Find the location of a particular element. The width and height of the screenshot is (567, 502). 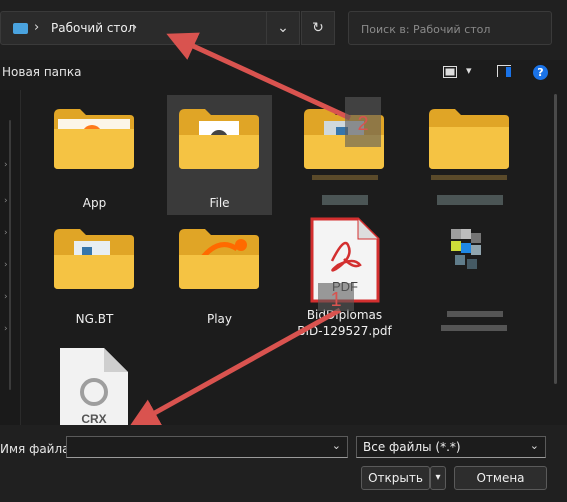

file-item-label: Play is located at coordinates (219, 319).